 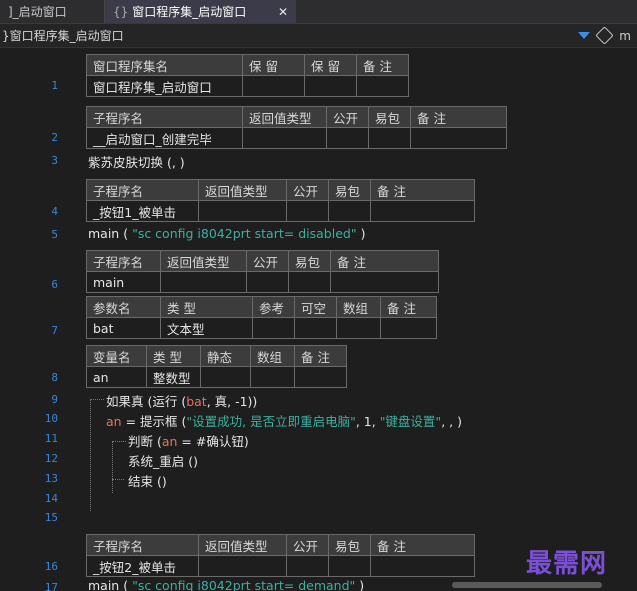 What do you see at coordinates (213, 441) in the screenshot?
I see `code-text: = #确认钮)` at bounding box center [213, 441].